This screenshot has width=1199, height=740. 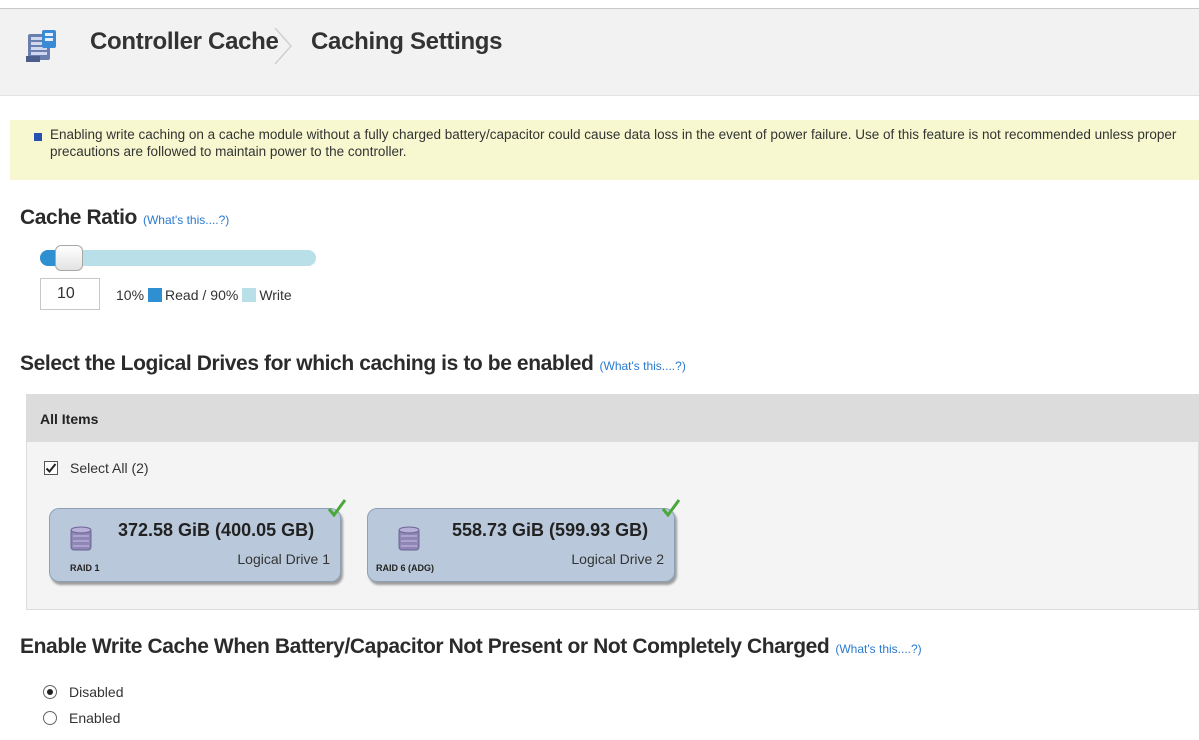 What do you see at coordinates (643, 366) in the screenshot?
I see `logical-drives-help-link: (What's this....?)` at bounding box center [643, 366].